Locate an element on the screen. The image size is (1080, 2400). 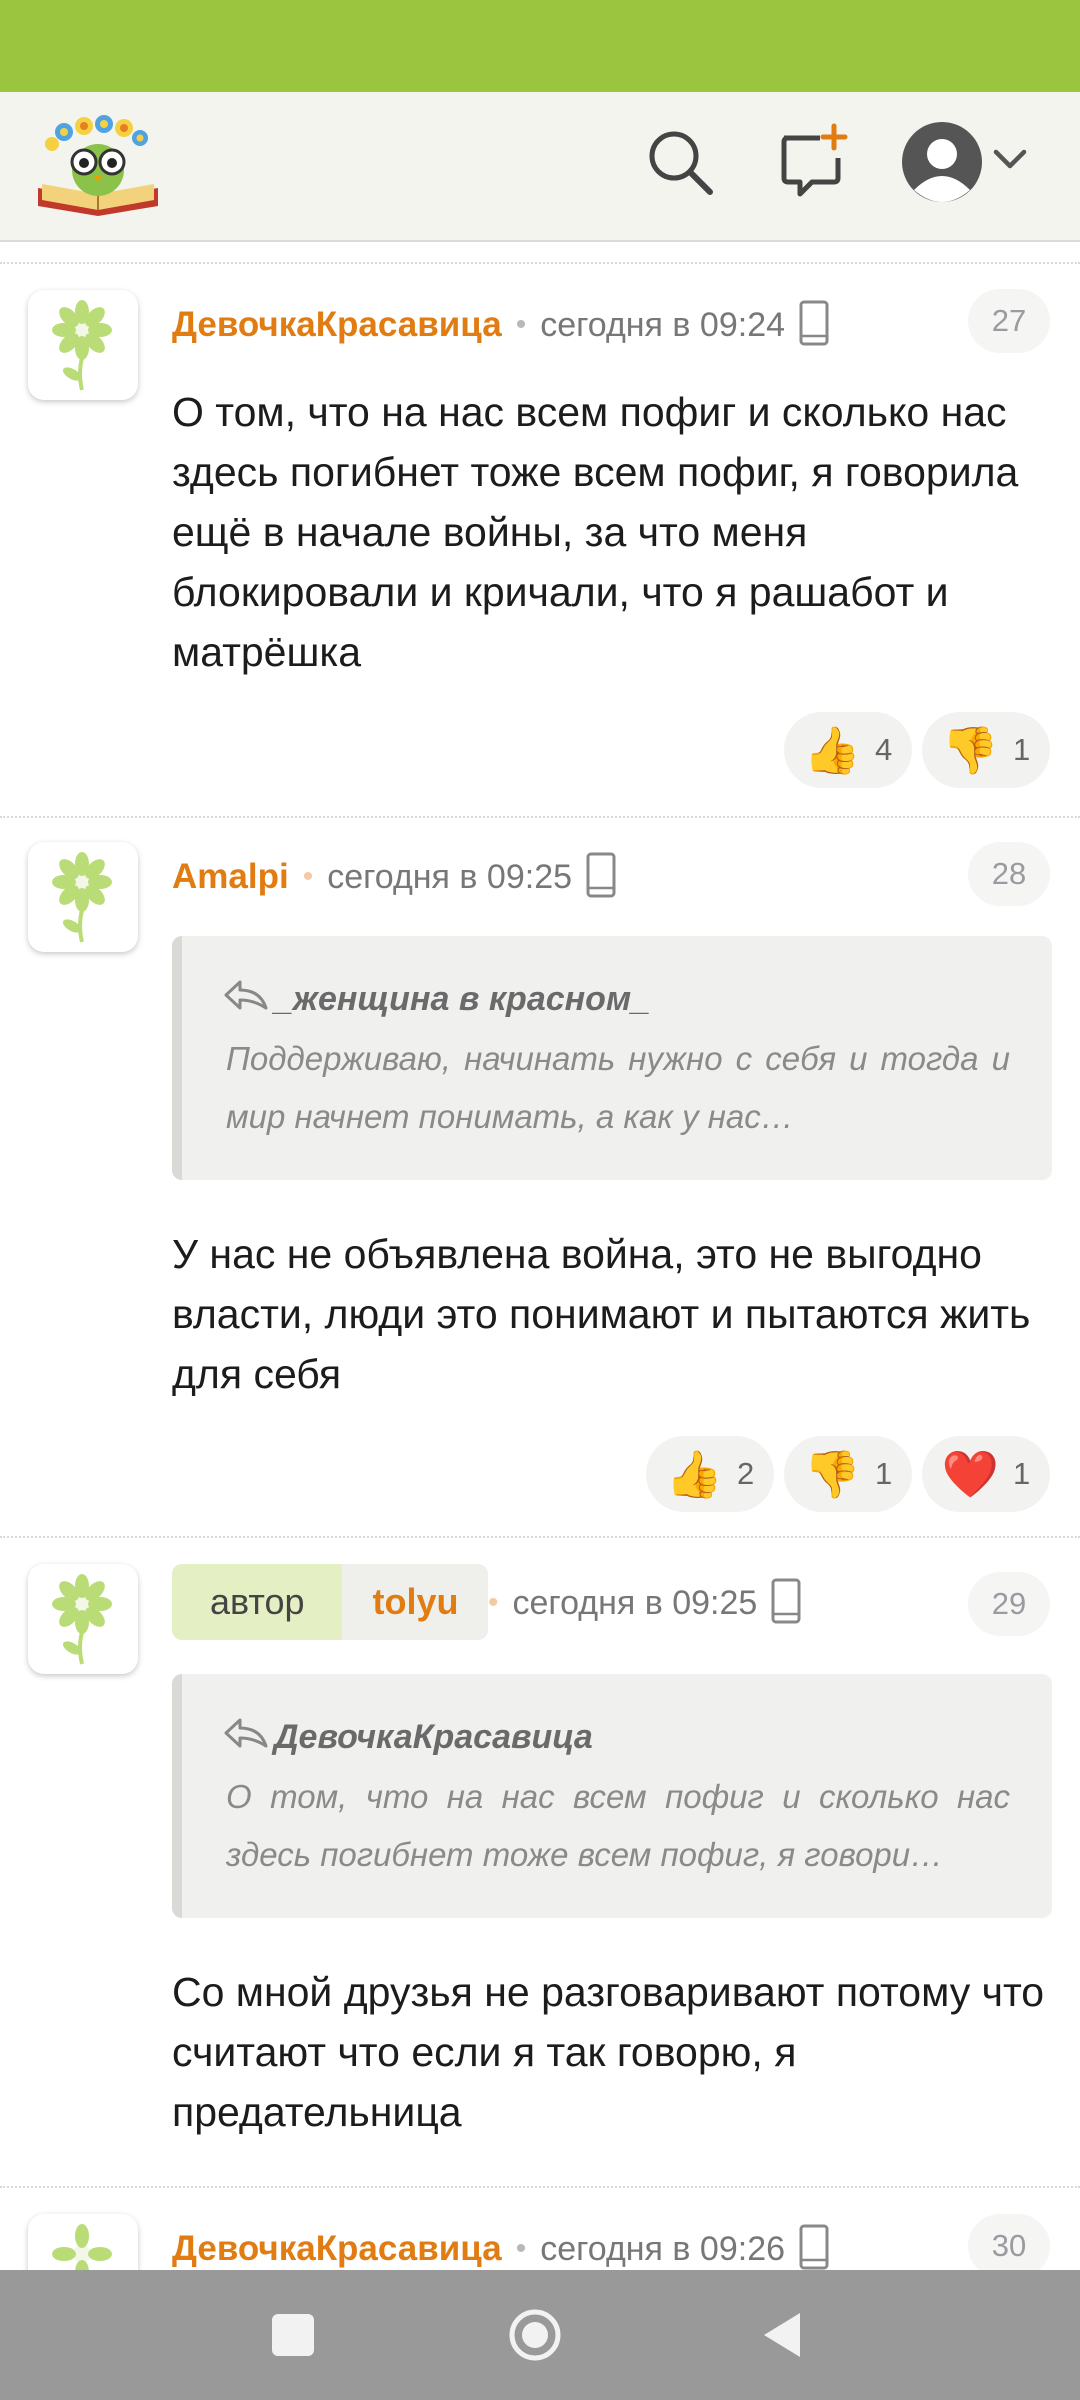
like-button: 👍 2 is located at coordinates (710, 1474).